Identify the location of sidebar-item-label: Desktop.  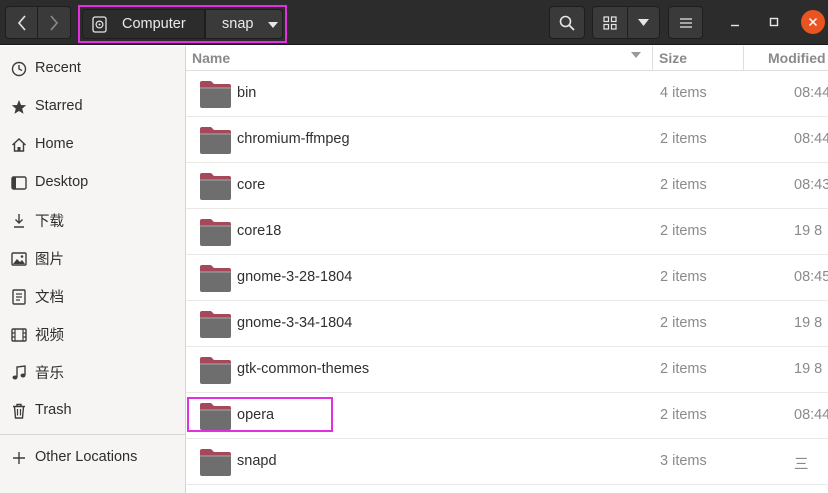
(62, 182).